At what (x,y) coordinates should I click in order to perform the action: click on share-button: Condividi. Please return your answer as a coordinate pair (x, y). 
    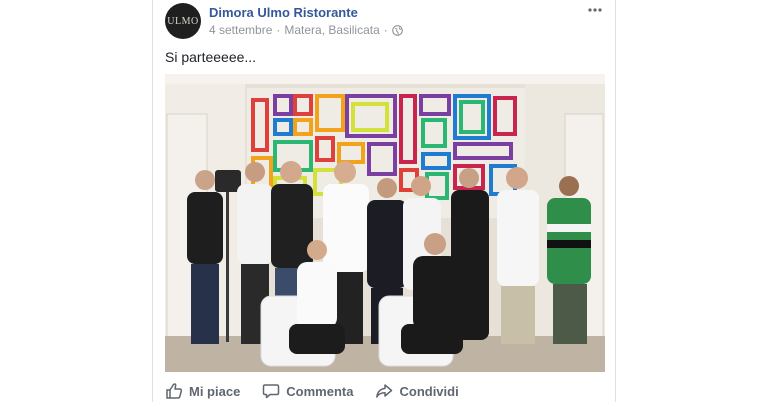
    Looking at the image, I should click on (417, 391).